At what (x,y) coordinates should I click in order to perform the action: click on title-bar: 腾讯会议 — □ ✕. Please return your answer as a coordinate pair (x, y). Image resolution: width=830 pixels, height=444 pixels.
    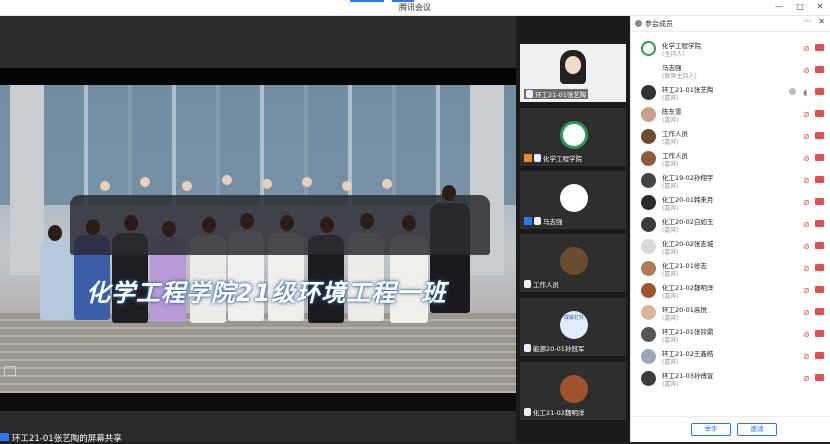
    Looking at the image, I should click on (415, 8).